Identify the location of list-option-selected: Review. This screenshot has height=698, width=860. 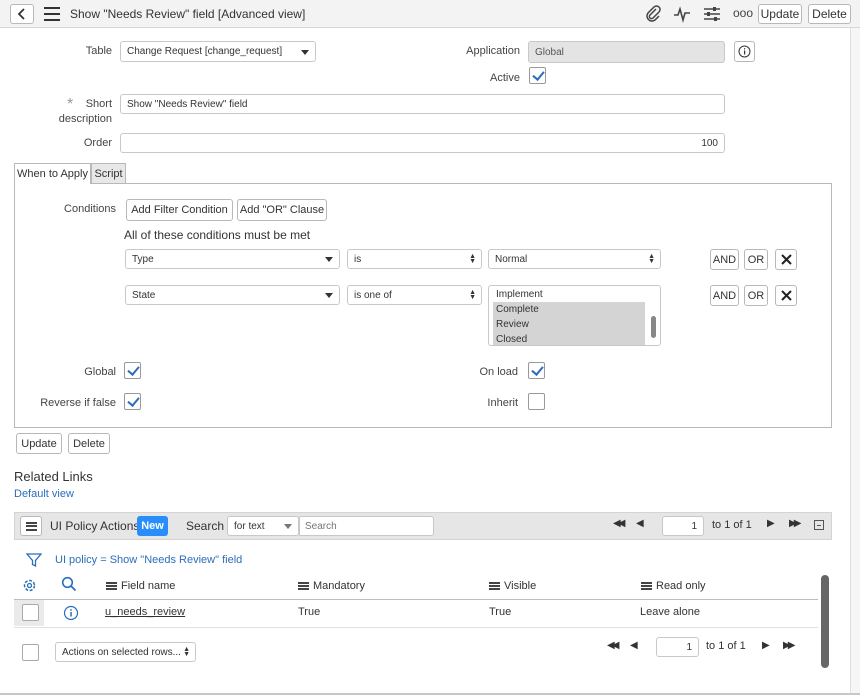
(569, 324).